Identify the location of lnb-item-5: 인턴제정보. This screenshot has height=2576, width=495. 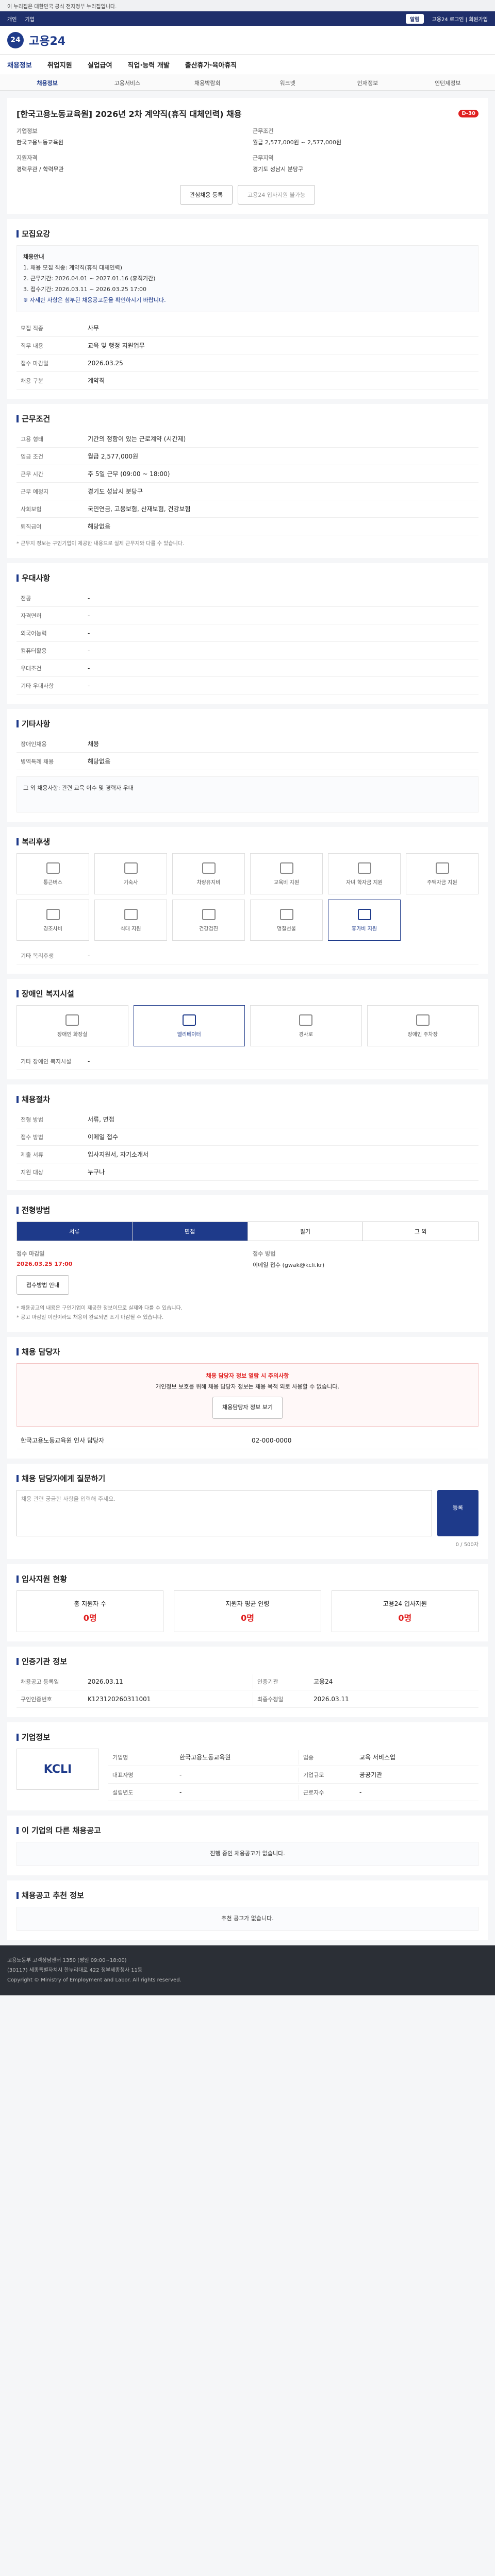
(448, 83).